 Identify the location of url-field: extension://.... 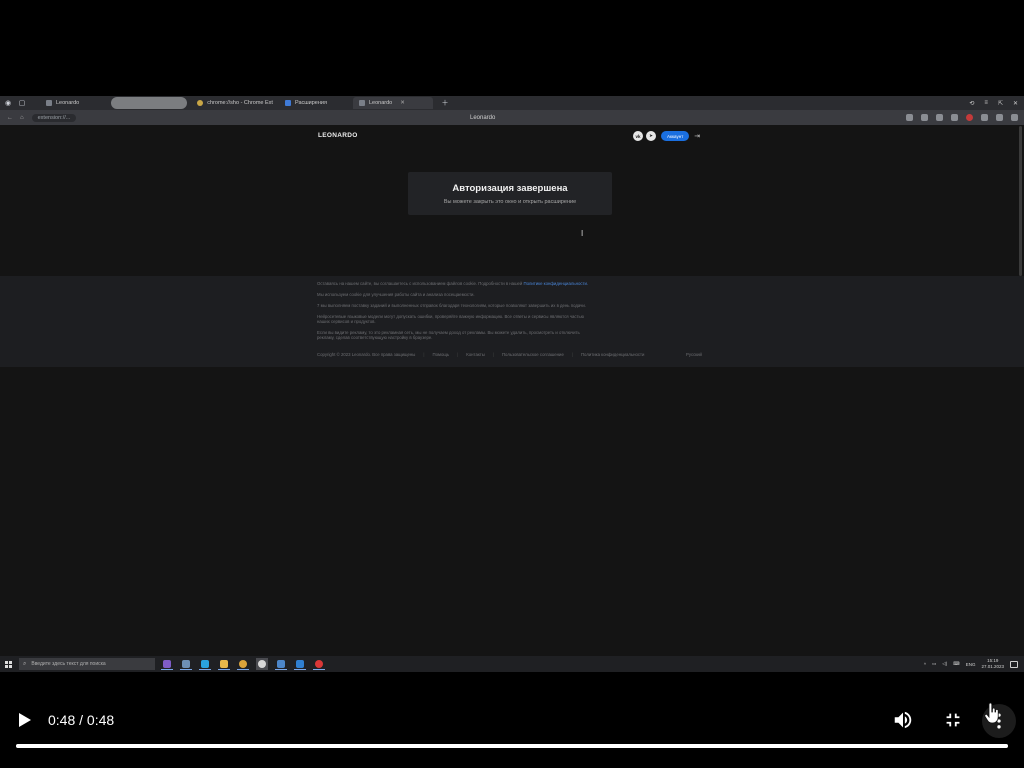
(54, 117).